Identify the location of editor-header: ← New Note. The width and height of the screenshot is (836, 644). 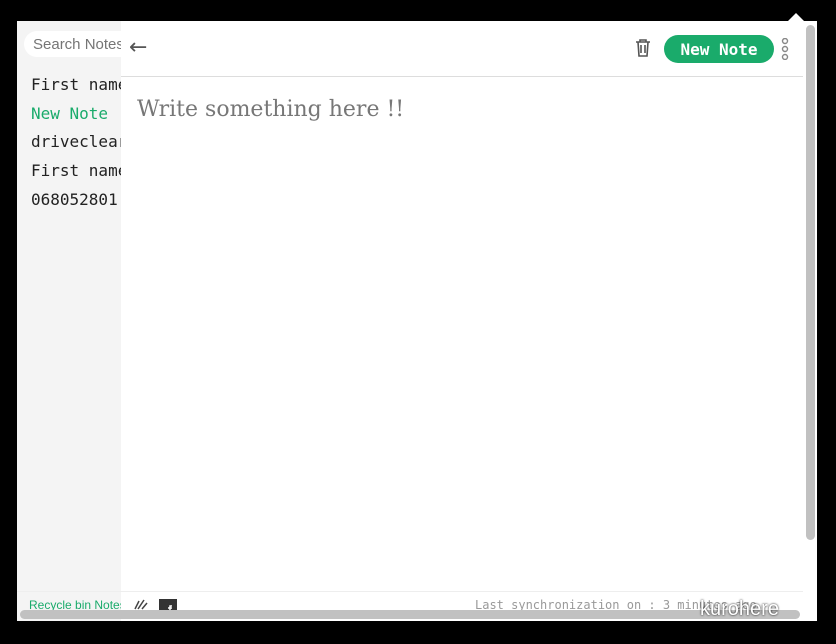
(462, 49).